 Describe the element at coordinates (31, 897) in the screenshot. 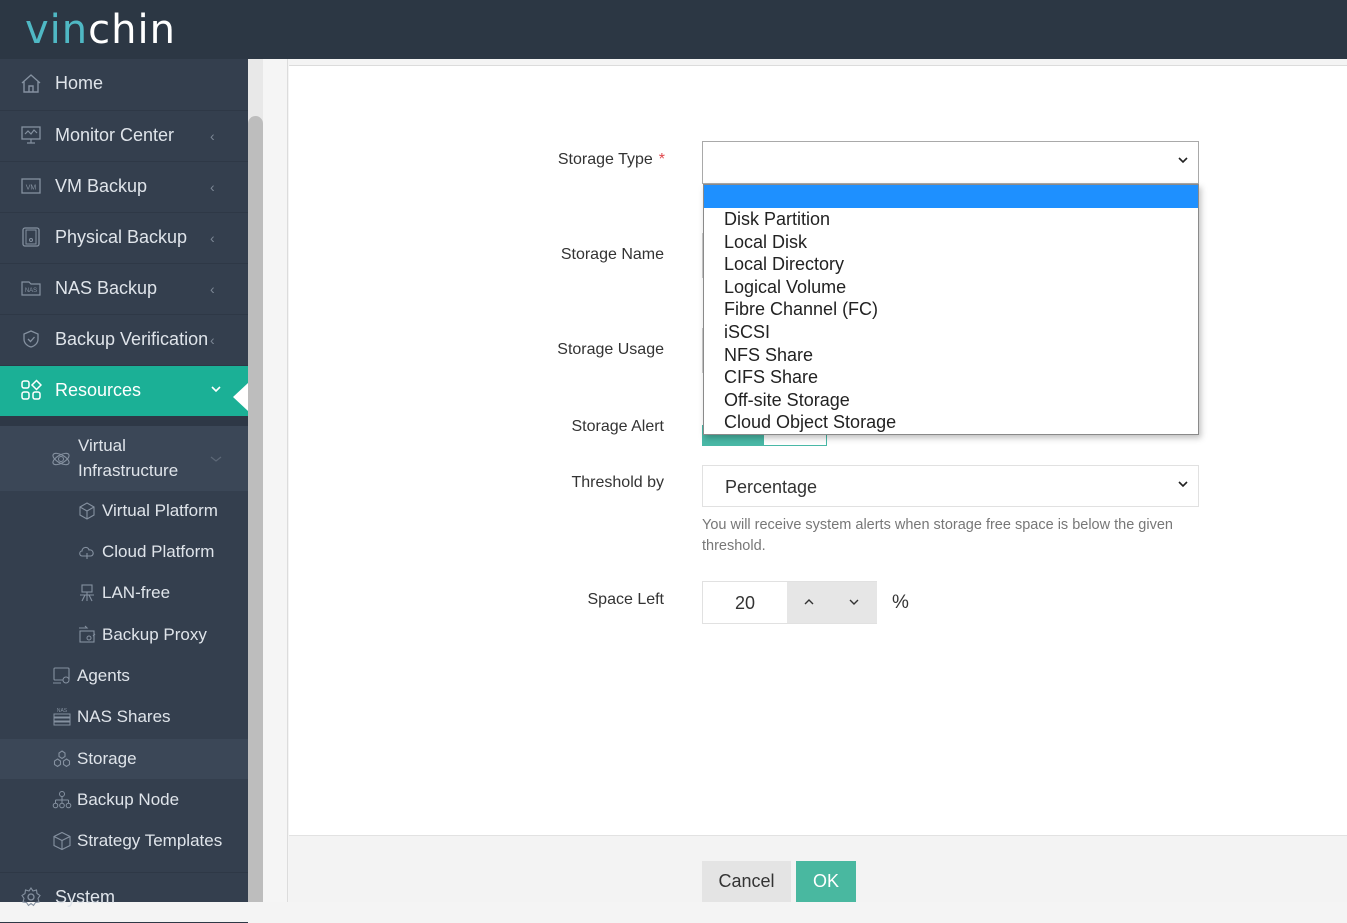

I see `gear-icon` at that location.